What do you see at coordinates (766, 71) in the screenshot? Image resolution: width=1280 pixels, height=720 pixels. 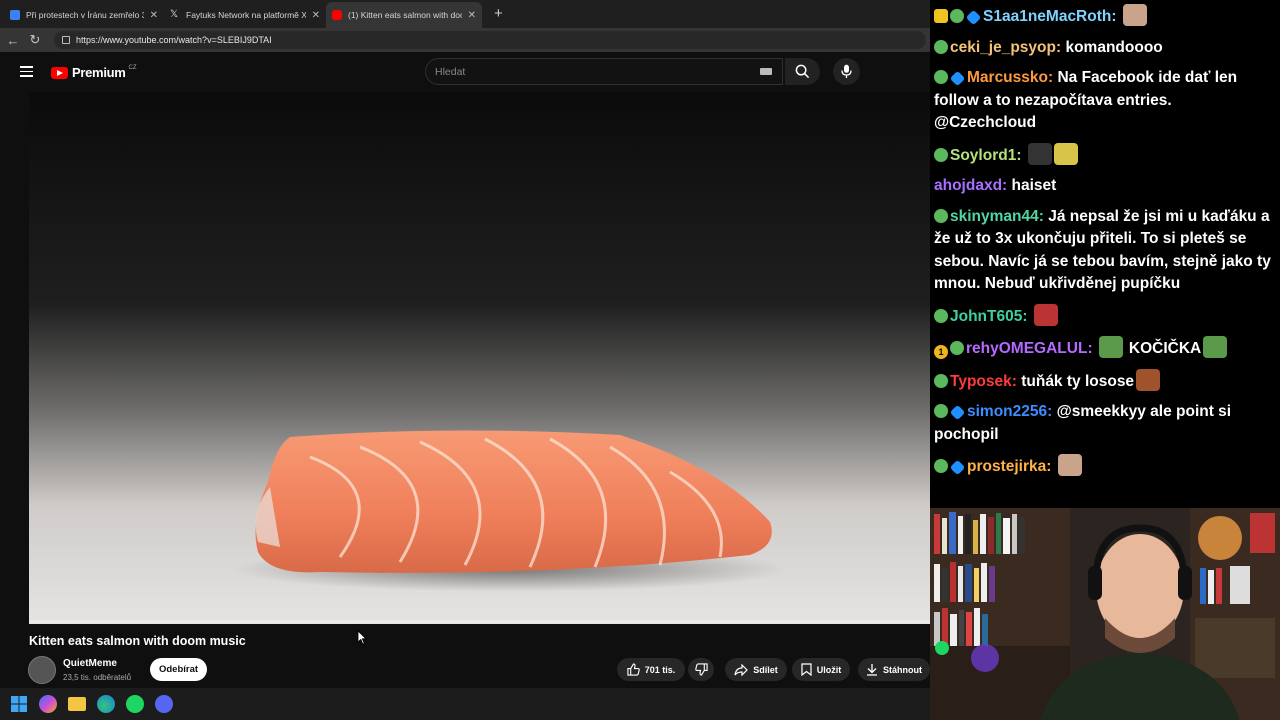 I see `keyboard-icon` at bounding box center [766, 71].